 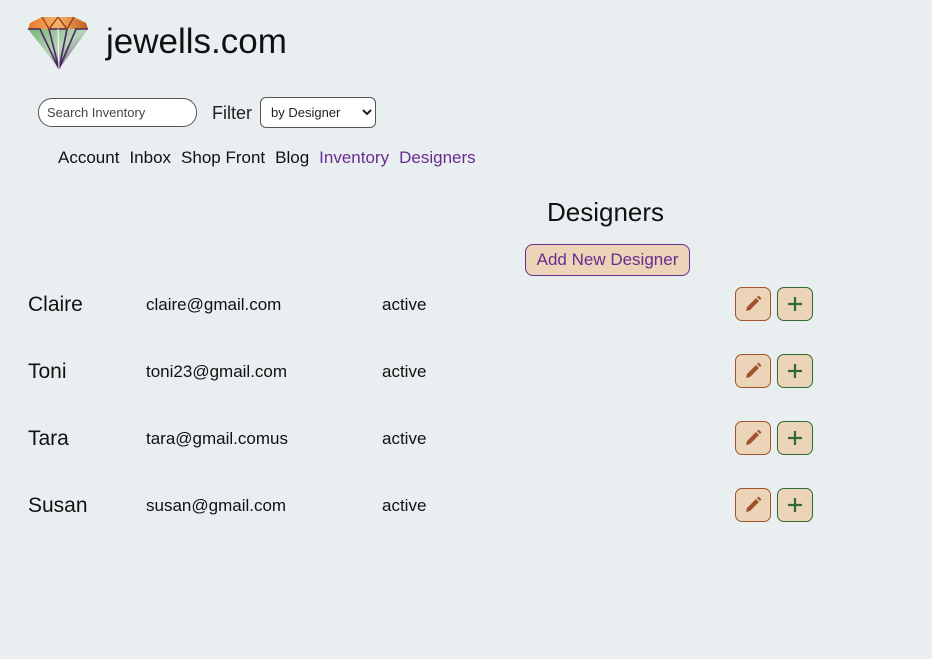 I want to click on site-title: jewells.com, so click(x=196, y=41).